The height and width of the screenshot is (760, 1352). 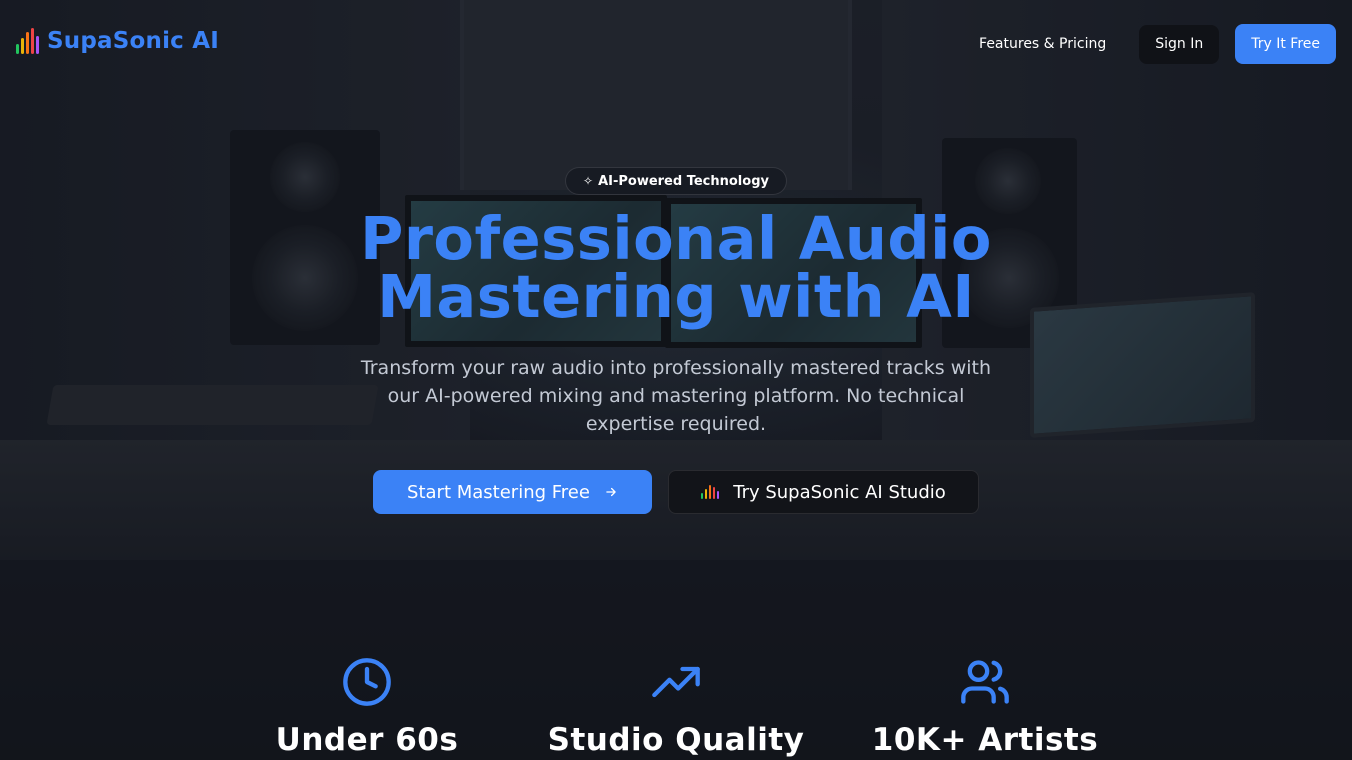 What do you see at coordinates (839, 492) in the screenshot?
I see `try-studio-label: Try SupaSonic AI Studio` at bounding box center [839, 492].